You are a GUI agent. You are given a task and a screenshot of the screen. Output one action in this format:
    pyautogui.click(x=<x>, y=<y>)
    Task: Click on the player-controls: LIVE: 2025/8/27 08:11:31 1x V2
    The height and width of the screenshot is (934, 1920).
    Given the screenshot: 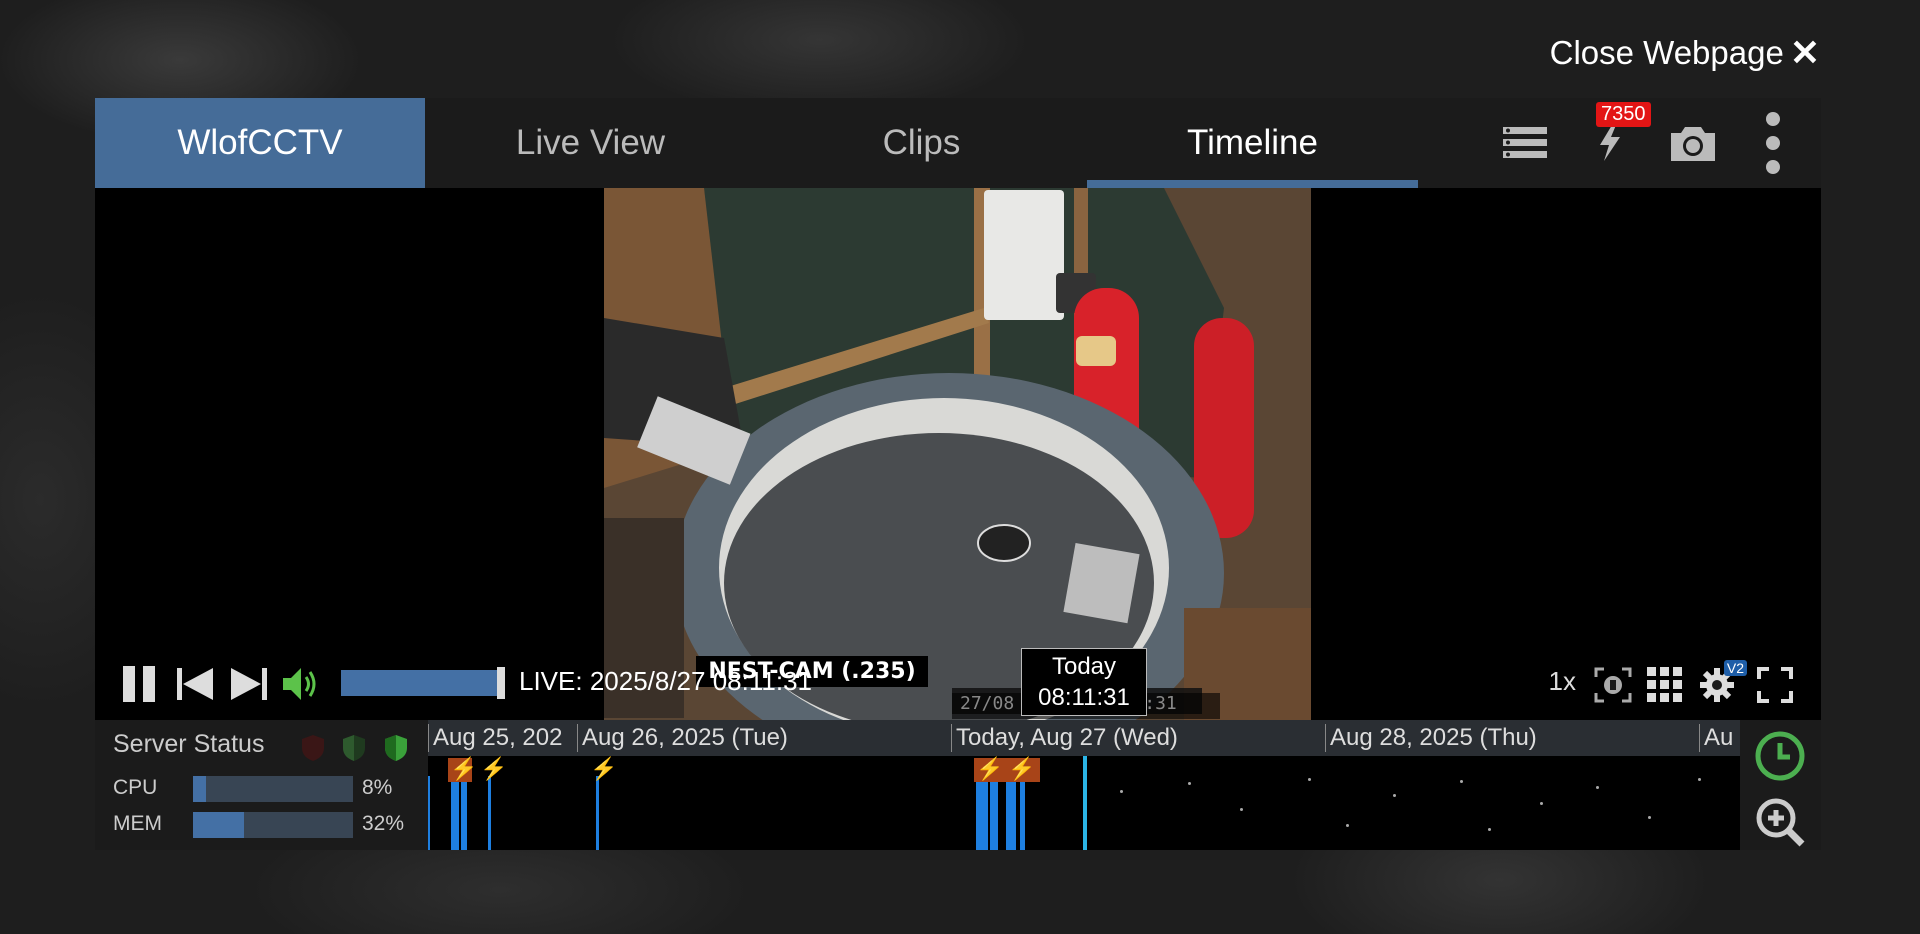 What is the action you would take?
    pyautogui.click(x=958, y=684)
    